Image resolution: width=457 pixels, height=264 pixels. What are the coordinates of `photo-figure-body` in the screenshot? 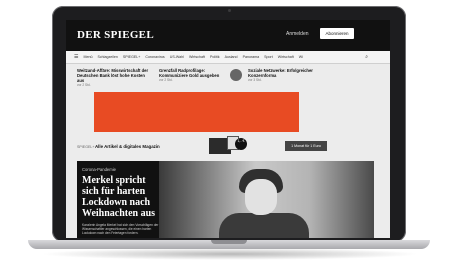 It's located at (264, 225).